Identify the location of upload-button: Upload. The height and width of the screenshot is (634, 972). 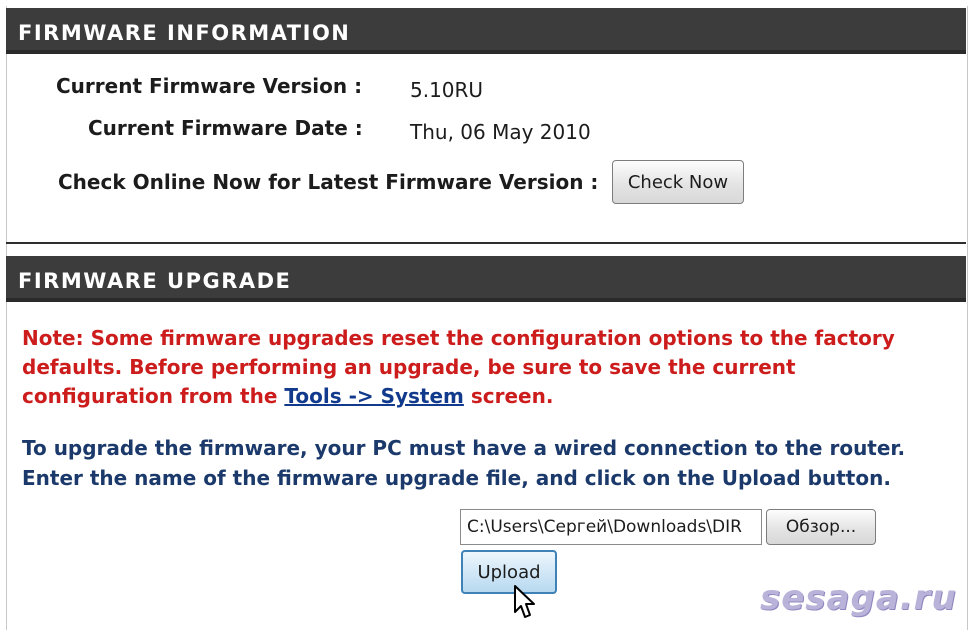
(509, 572).